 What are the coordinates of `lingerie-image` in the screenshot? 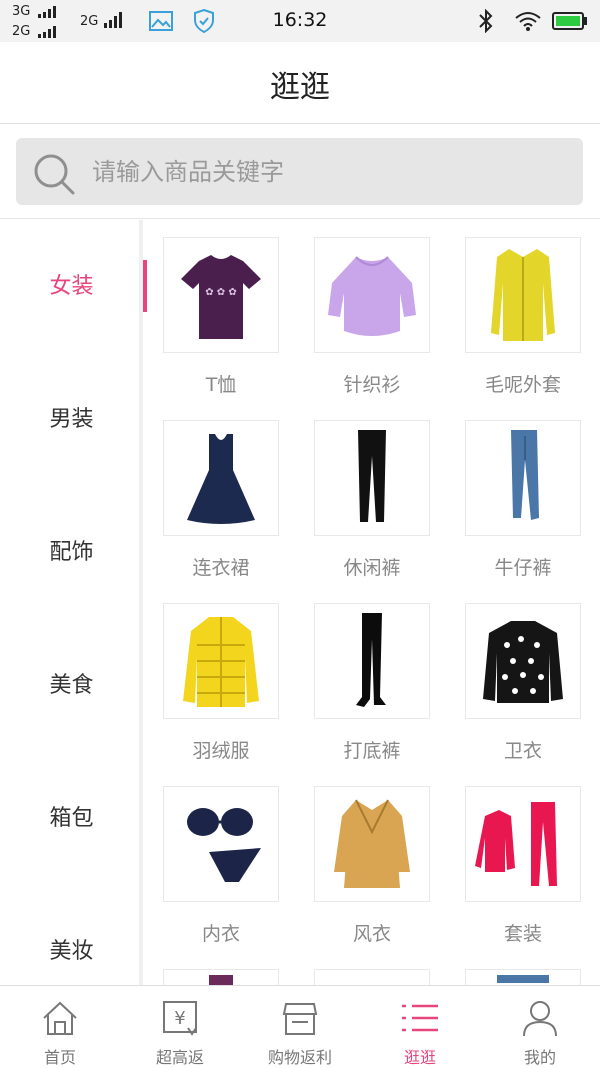 It's located at (221, 844).